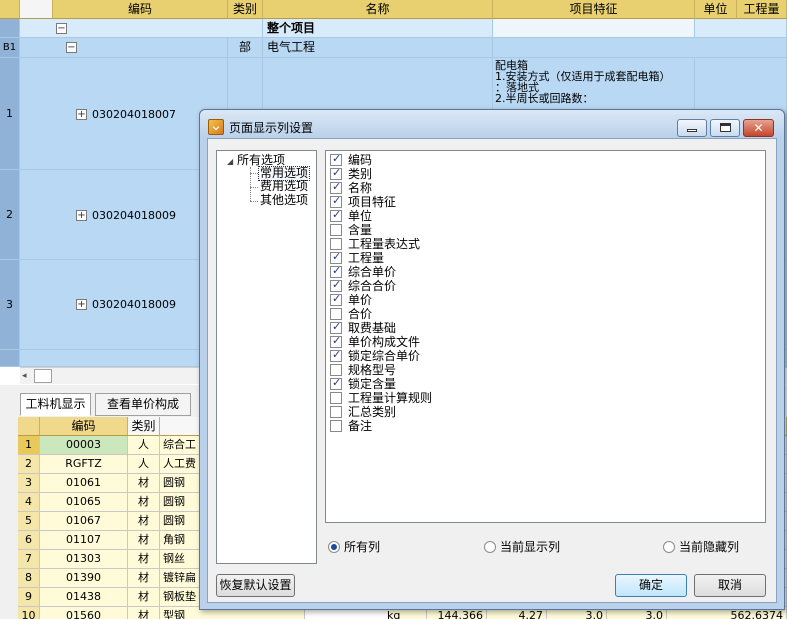 The width and height of the screenshot is (787, 619). What do you see at coordinates (43, 376) in the screenshot?
I see `scroll-thumb` at bounding box center [43, 376].